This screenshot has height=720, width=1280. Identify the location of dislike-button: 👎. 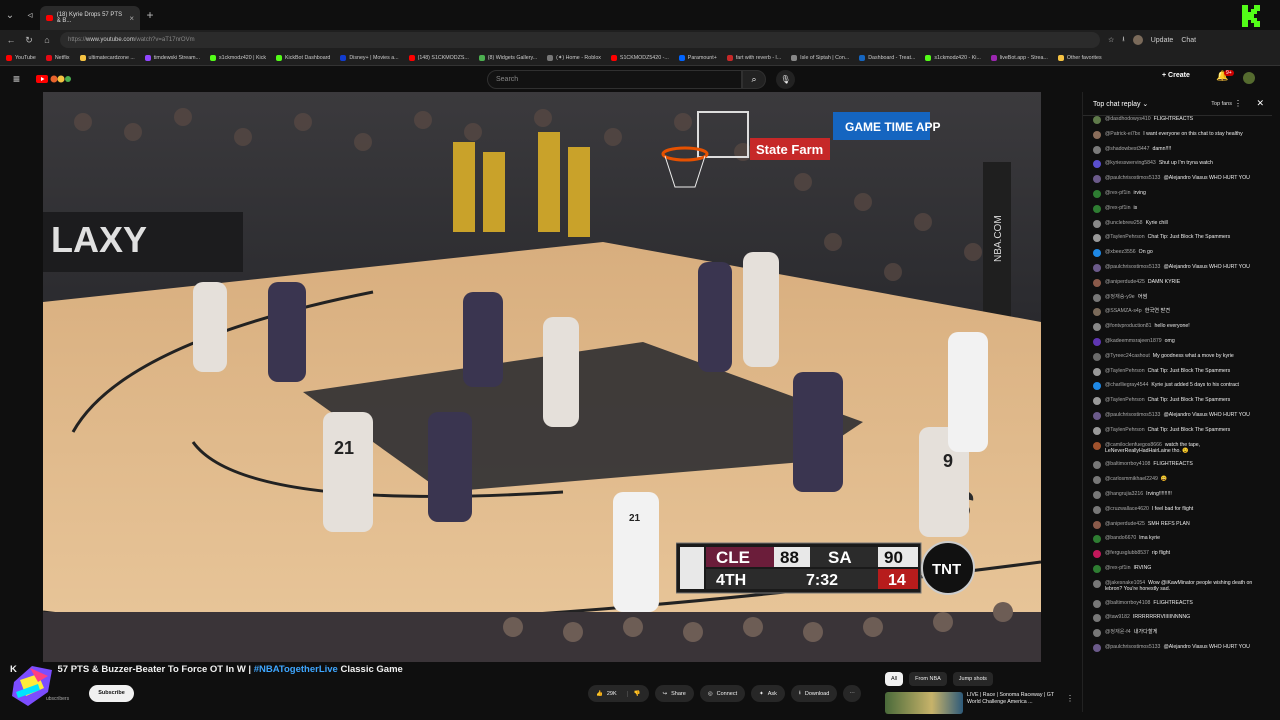
(637, 693).